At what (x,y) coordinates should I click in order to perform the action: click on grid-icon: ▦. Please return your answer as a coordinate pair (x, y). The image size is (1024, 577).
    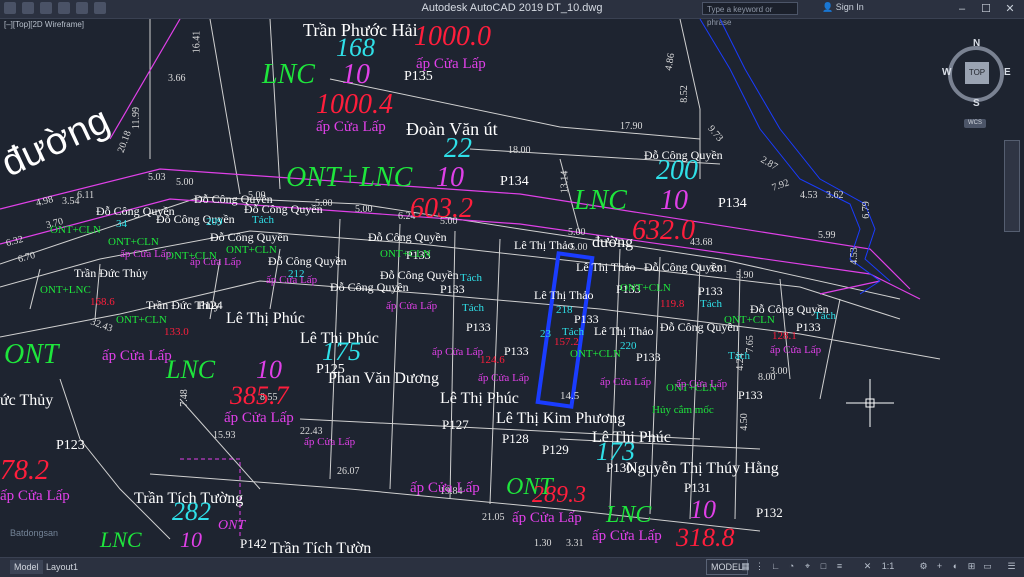
    Looking at the image, I should click on (745, 566).